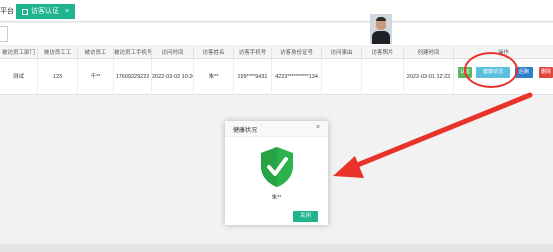 The width and height of the screenshot is (553, 252). What do you see at coordinates (491, 70) in the screenshot?
I see `annotation-circle` at bounding box center [491, 70].